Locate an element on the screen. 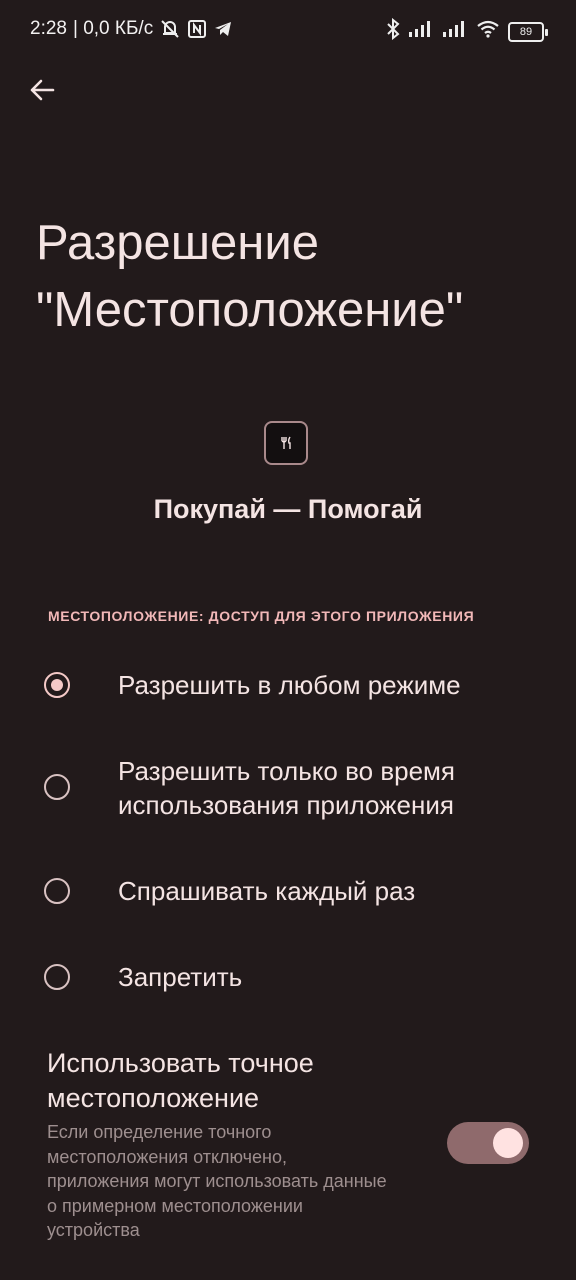  option-label: Спрашивать каждый раз is located at coordinates (267, 891).